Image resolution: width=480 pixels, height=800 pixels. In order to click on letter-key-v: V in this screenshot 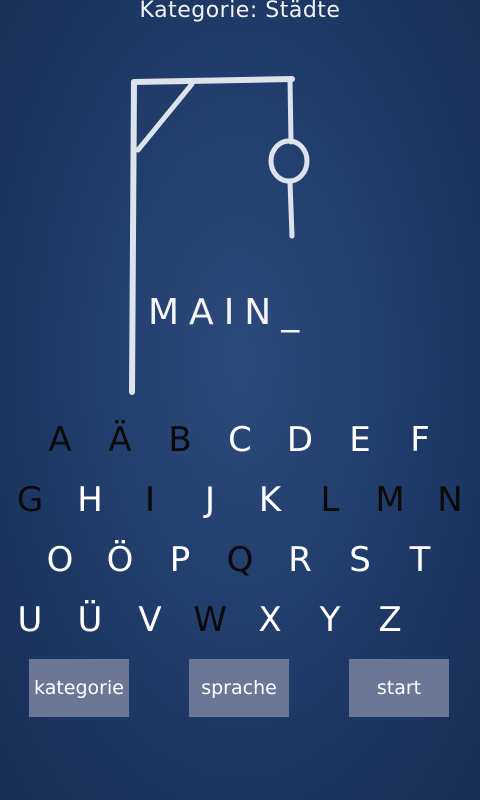, I will do `click(150, 620)`.